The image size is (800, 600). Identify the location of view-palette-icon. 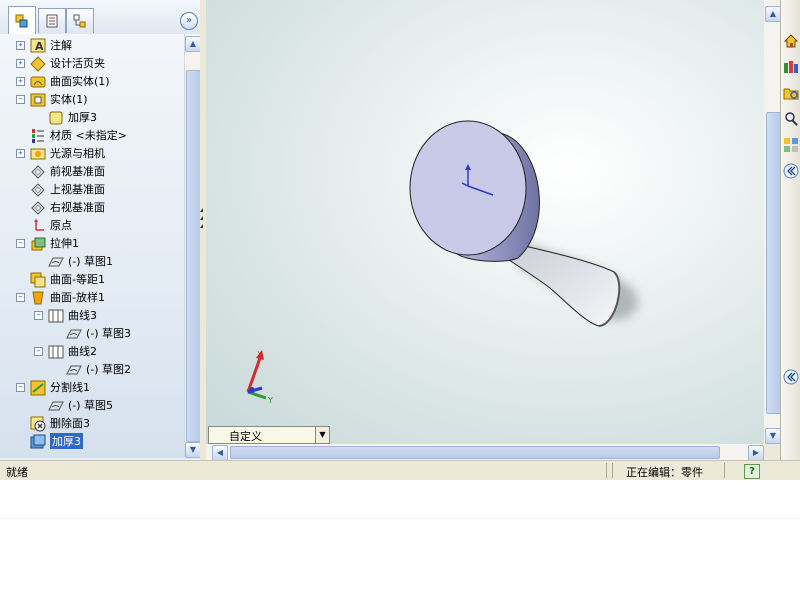
(791, 145).